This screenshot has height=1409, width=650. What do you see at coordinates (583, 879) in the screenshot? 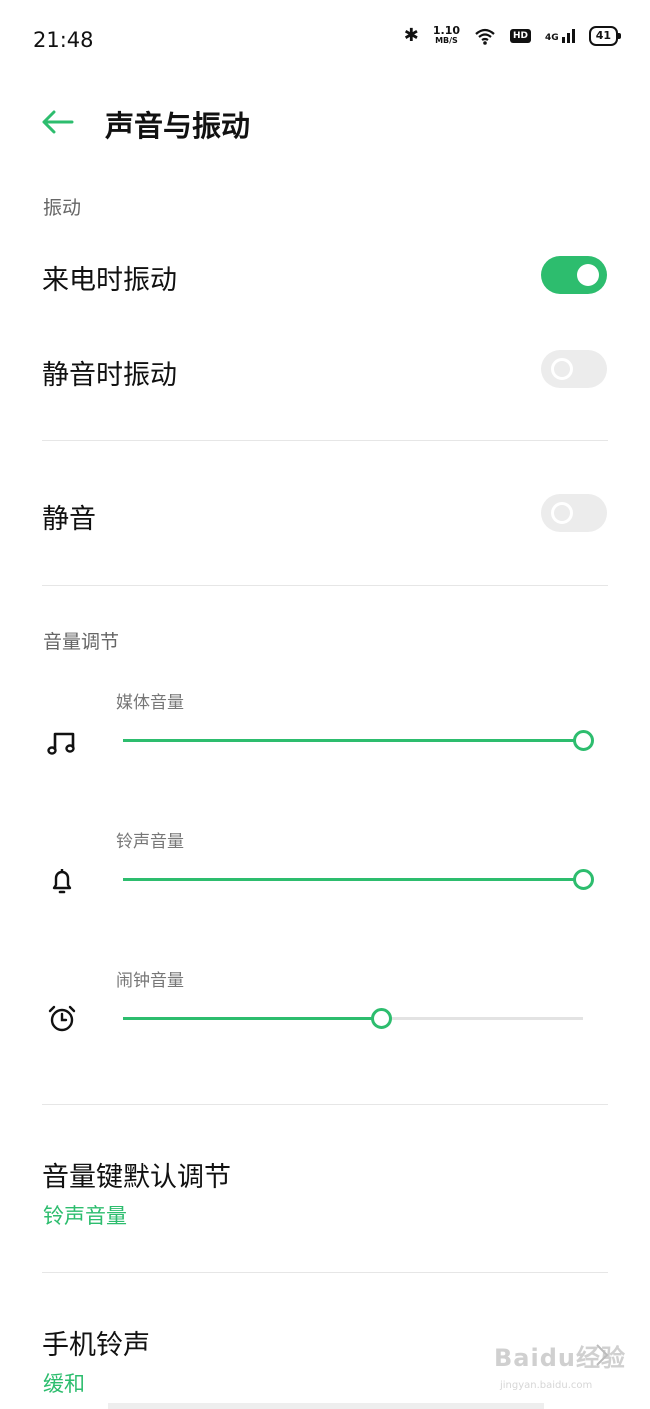
I see `ringtone-volume-thumb` at bounding box center [583, 879].